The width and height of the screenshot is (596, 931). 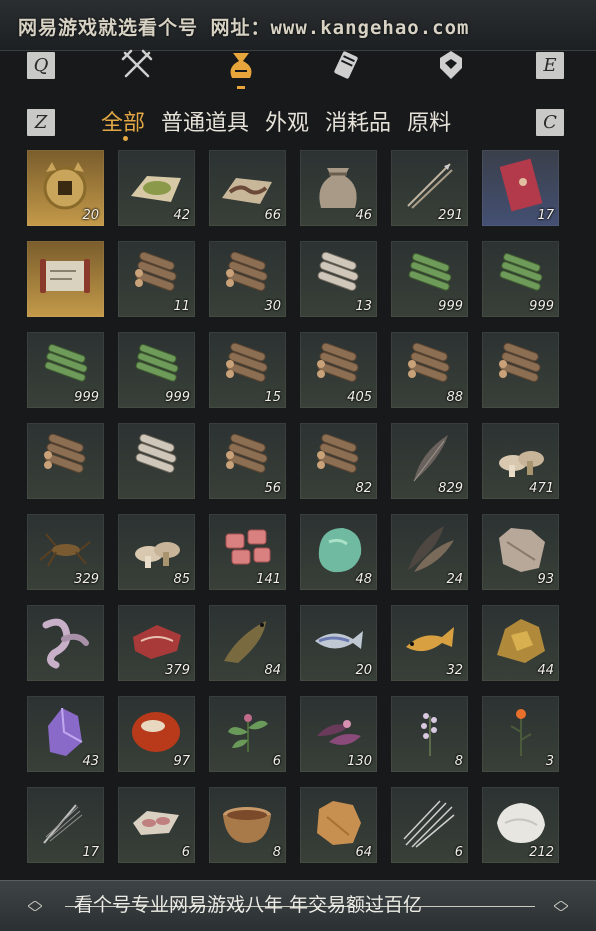 I want to click on inventory-slot: 48, so click(x=338, y=552).